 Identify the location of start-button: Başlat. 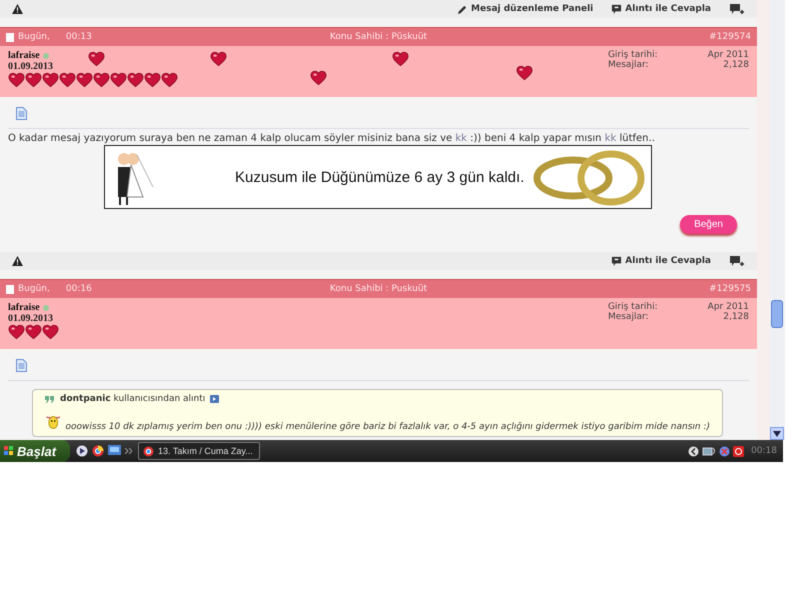
(35, 451).